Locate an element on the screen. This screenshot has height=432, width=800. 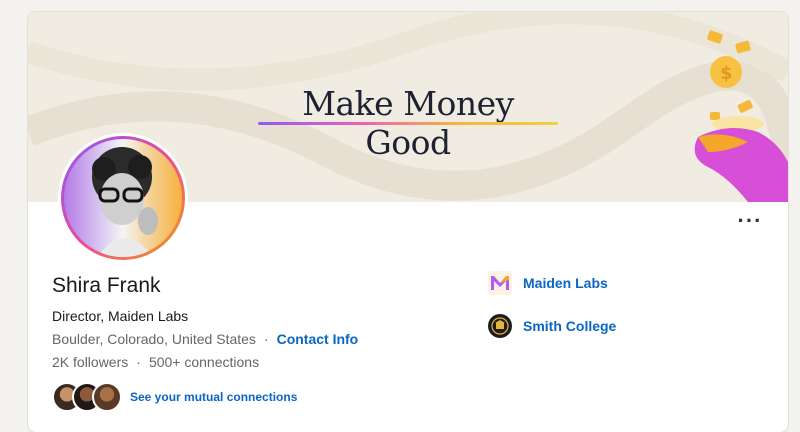
education-item-smith-college: Smith College is located at coordinates (552, 326).